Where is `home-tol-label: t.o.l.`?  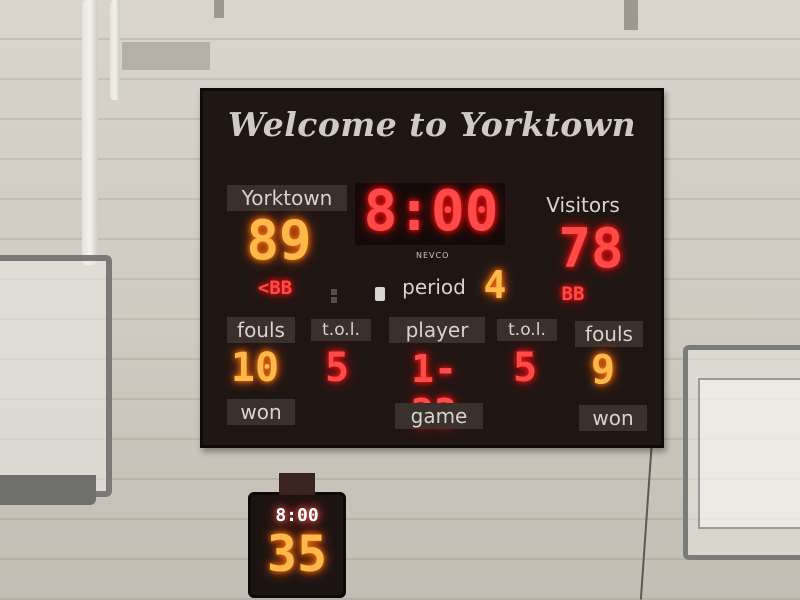
home-tol-label: t.o.l. is located at coordinates (341, 330).